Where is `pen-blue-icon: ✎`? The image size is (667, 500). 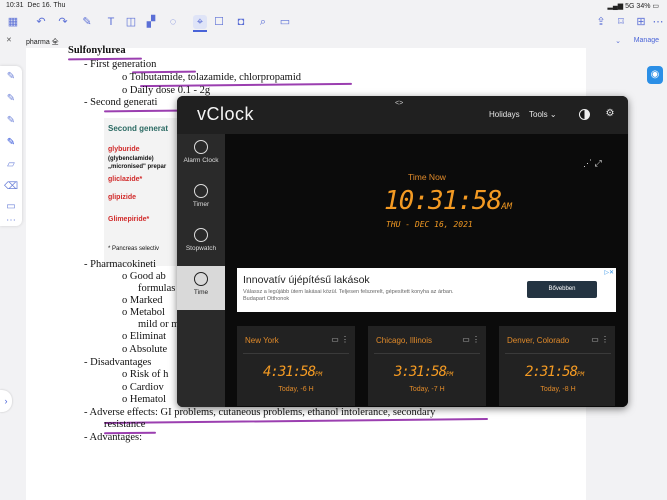 pen-blue-icon: ✎ is located at coordinates (11, 143).